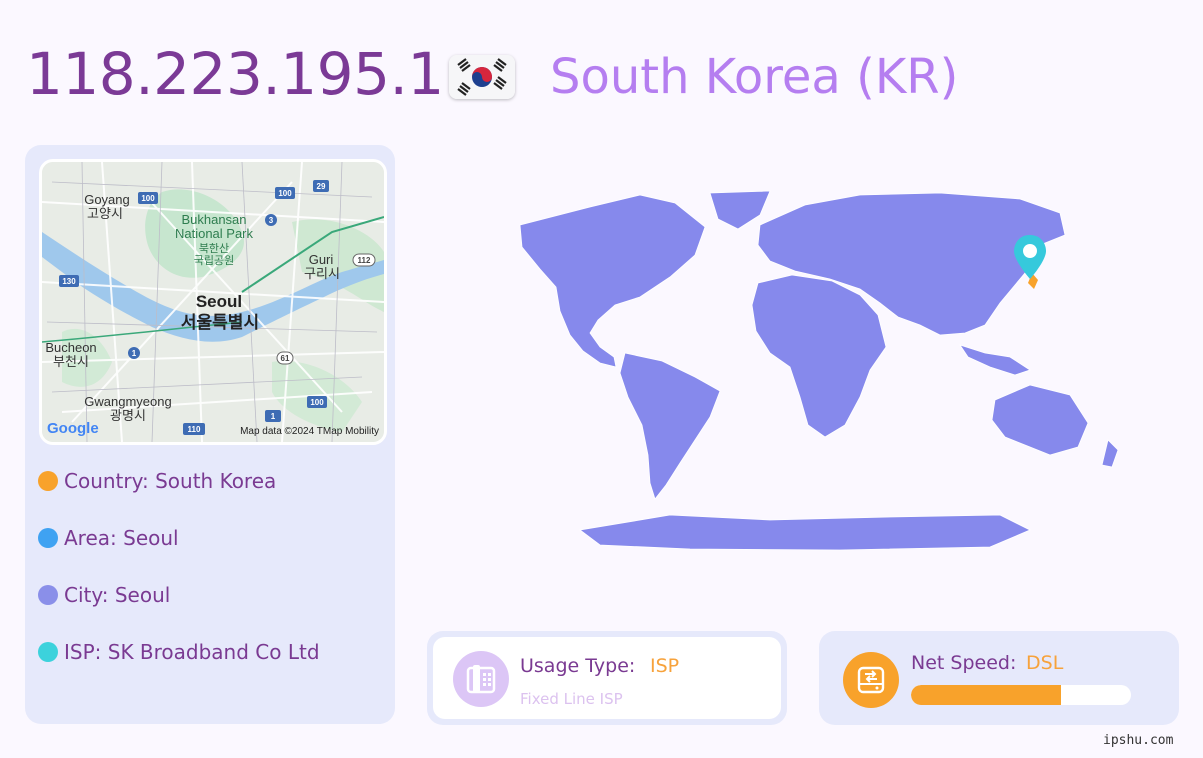 The height and width of the screenshot is (758, 1203). I want to click on map-label-seoul-ko: 서울특별시, so click(220, 322).